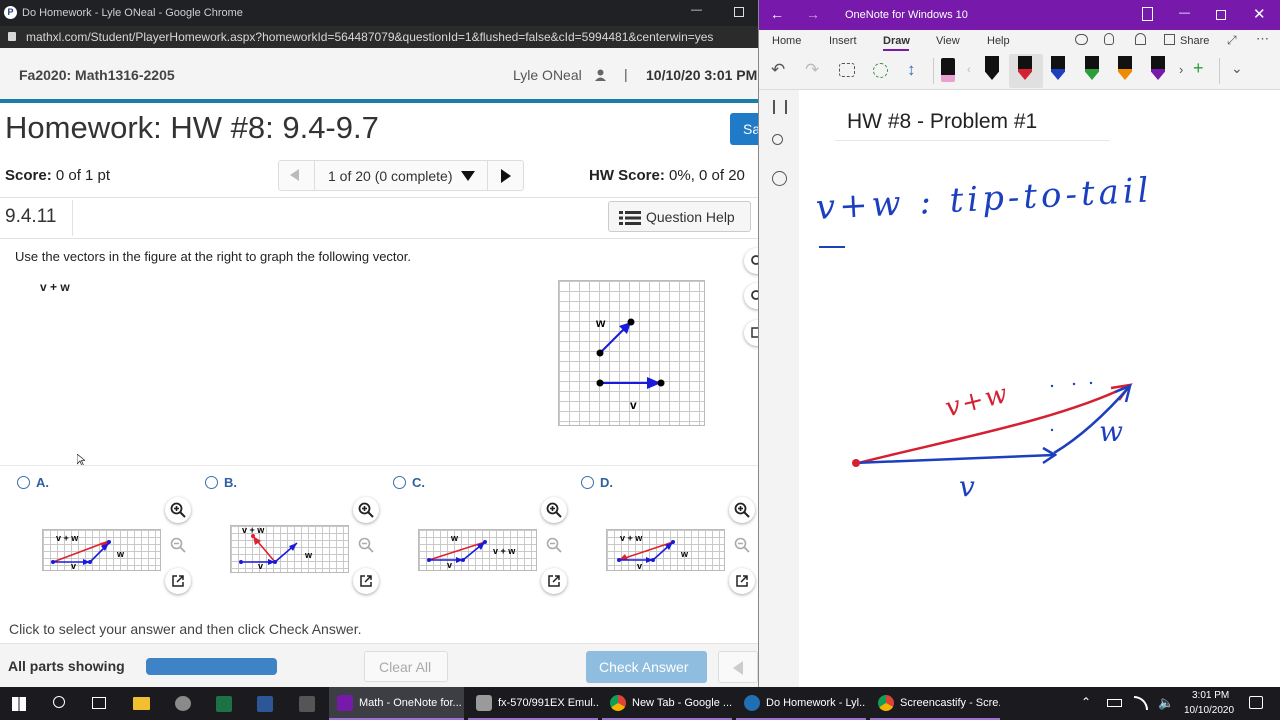 The height and width of the screenshot is (720, 1280). I want to click on figure-zoom-out-button, so click(751, 296).